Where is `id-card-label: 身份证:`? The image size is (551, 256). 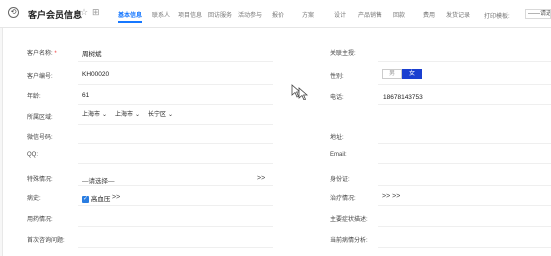
id-card-label: 身份证: is located at coordinates (340, 180).